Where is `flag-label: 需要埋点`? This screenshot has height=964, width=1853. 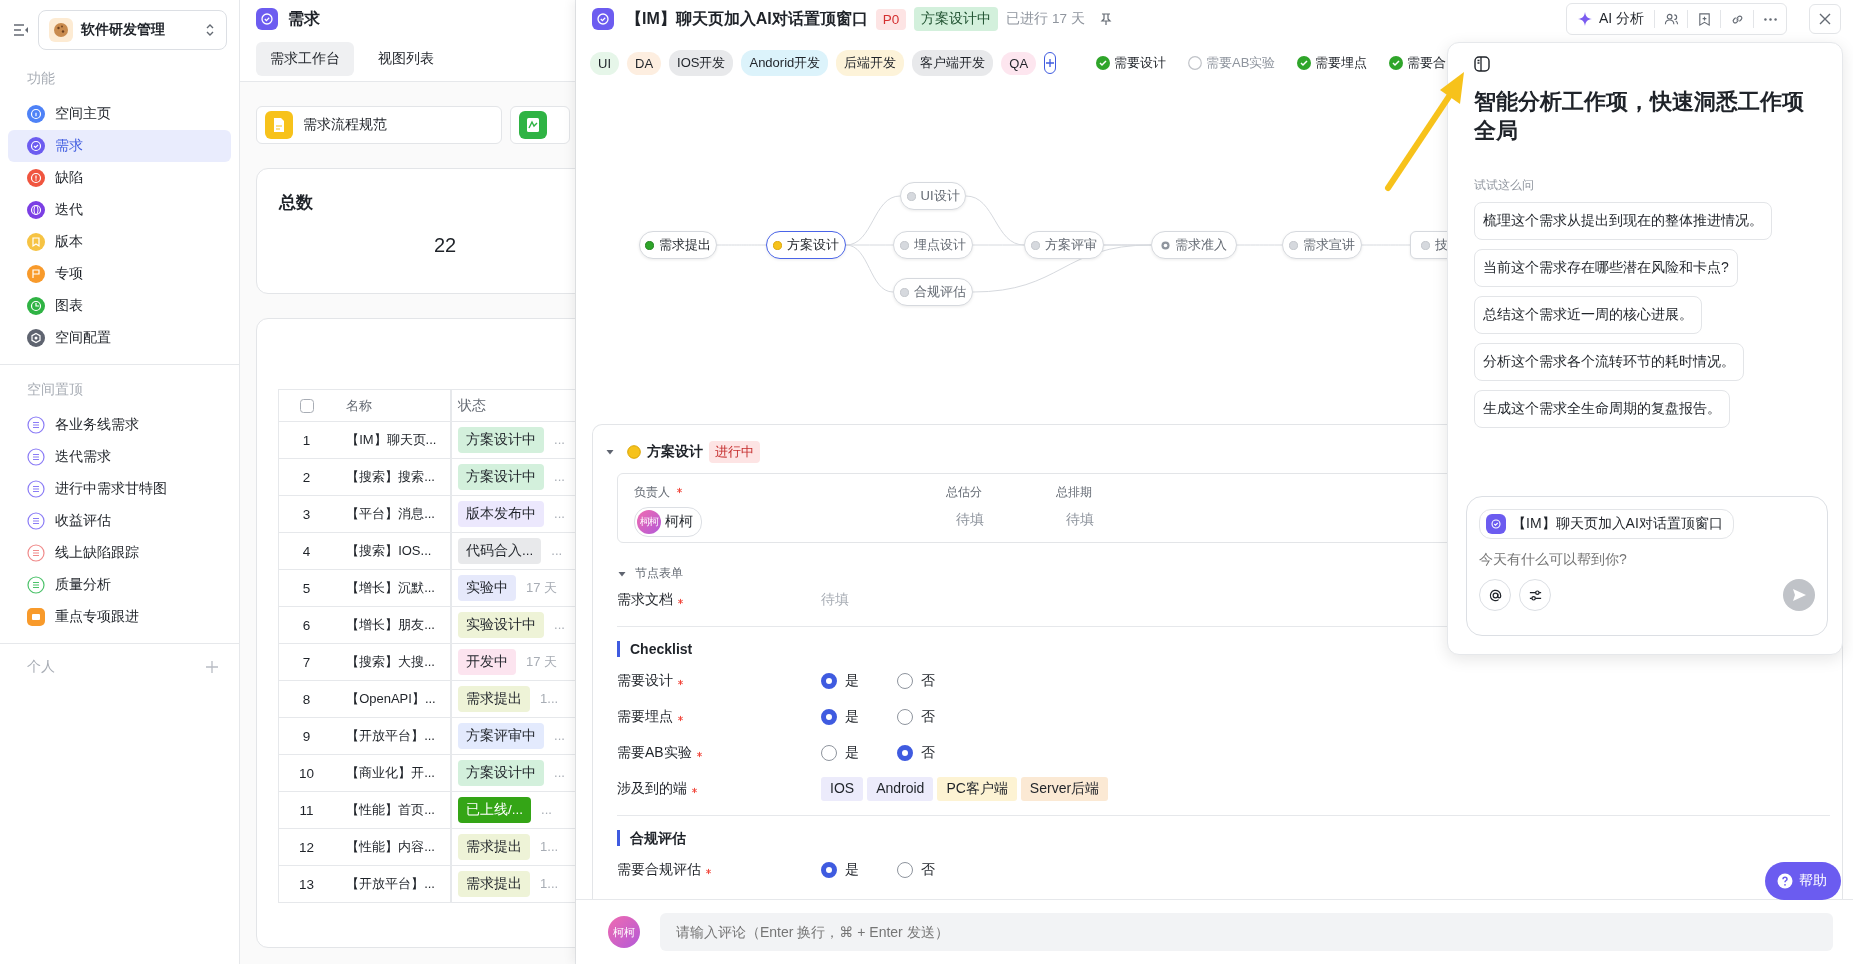 flag-label: 需要埋点 is located at coordinates (1341, 63).